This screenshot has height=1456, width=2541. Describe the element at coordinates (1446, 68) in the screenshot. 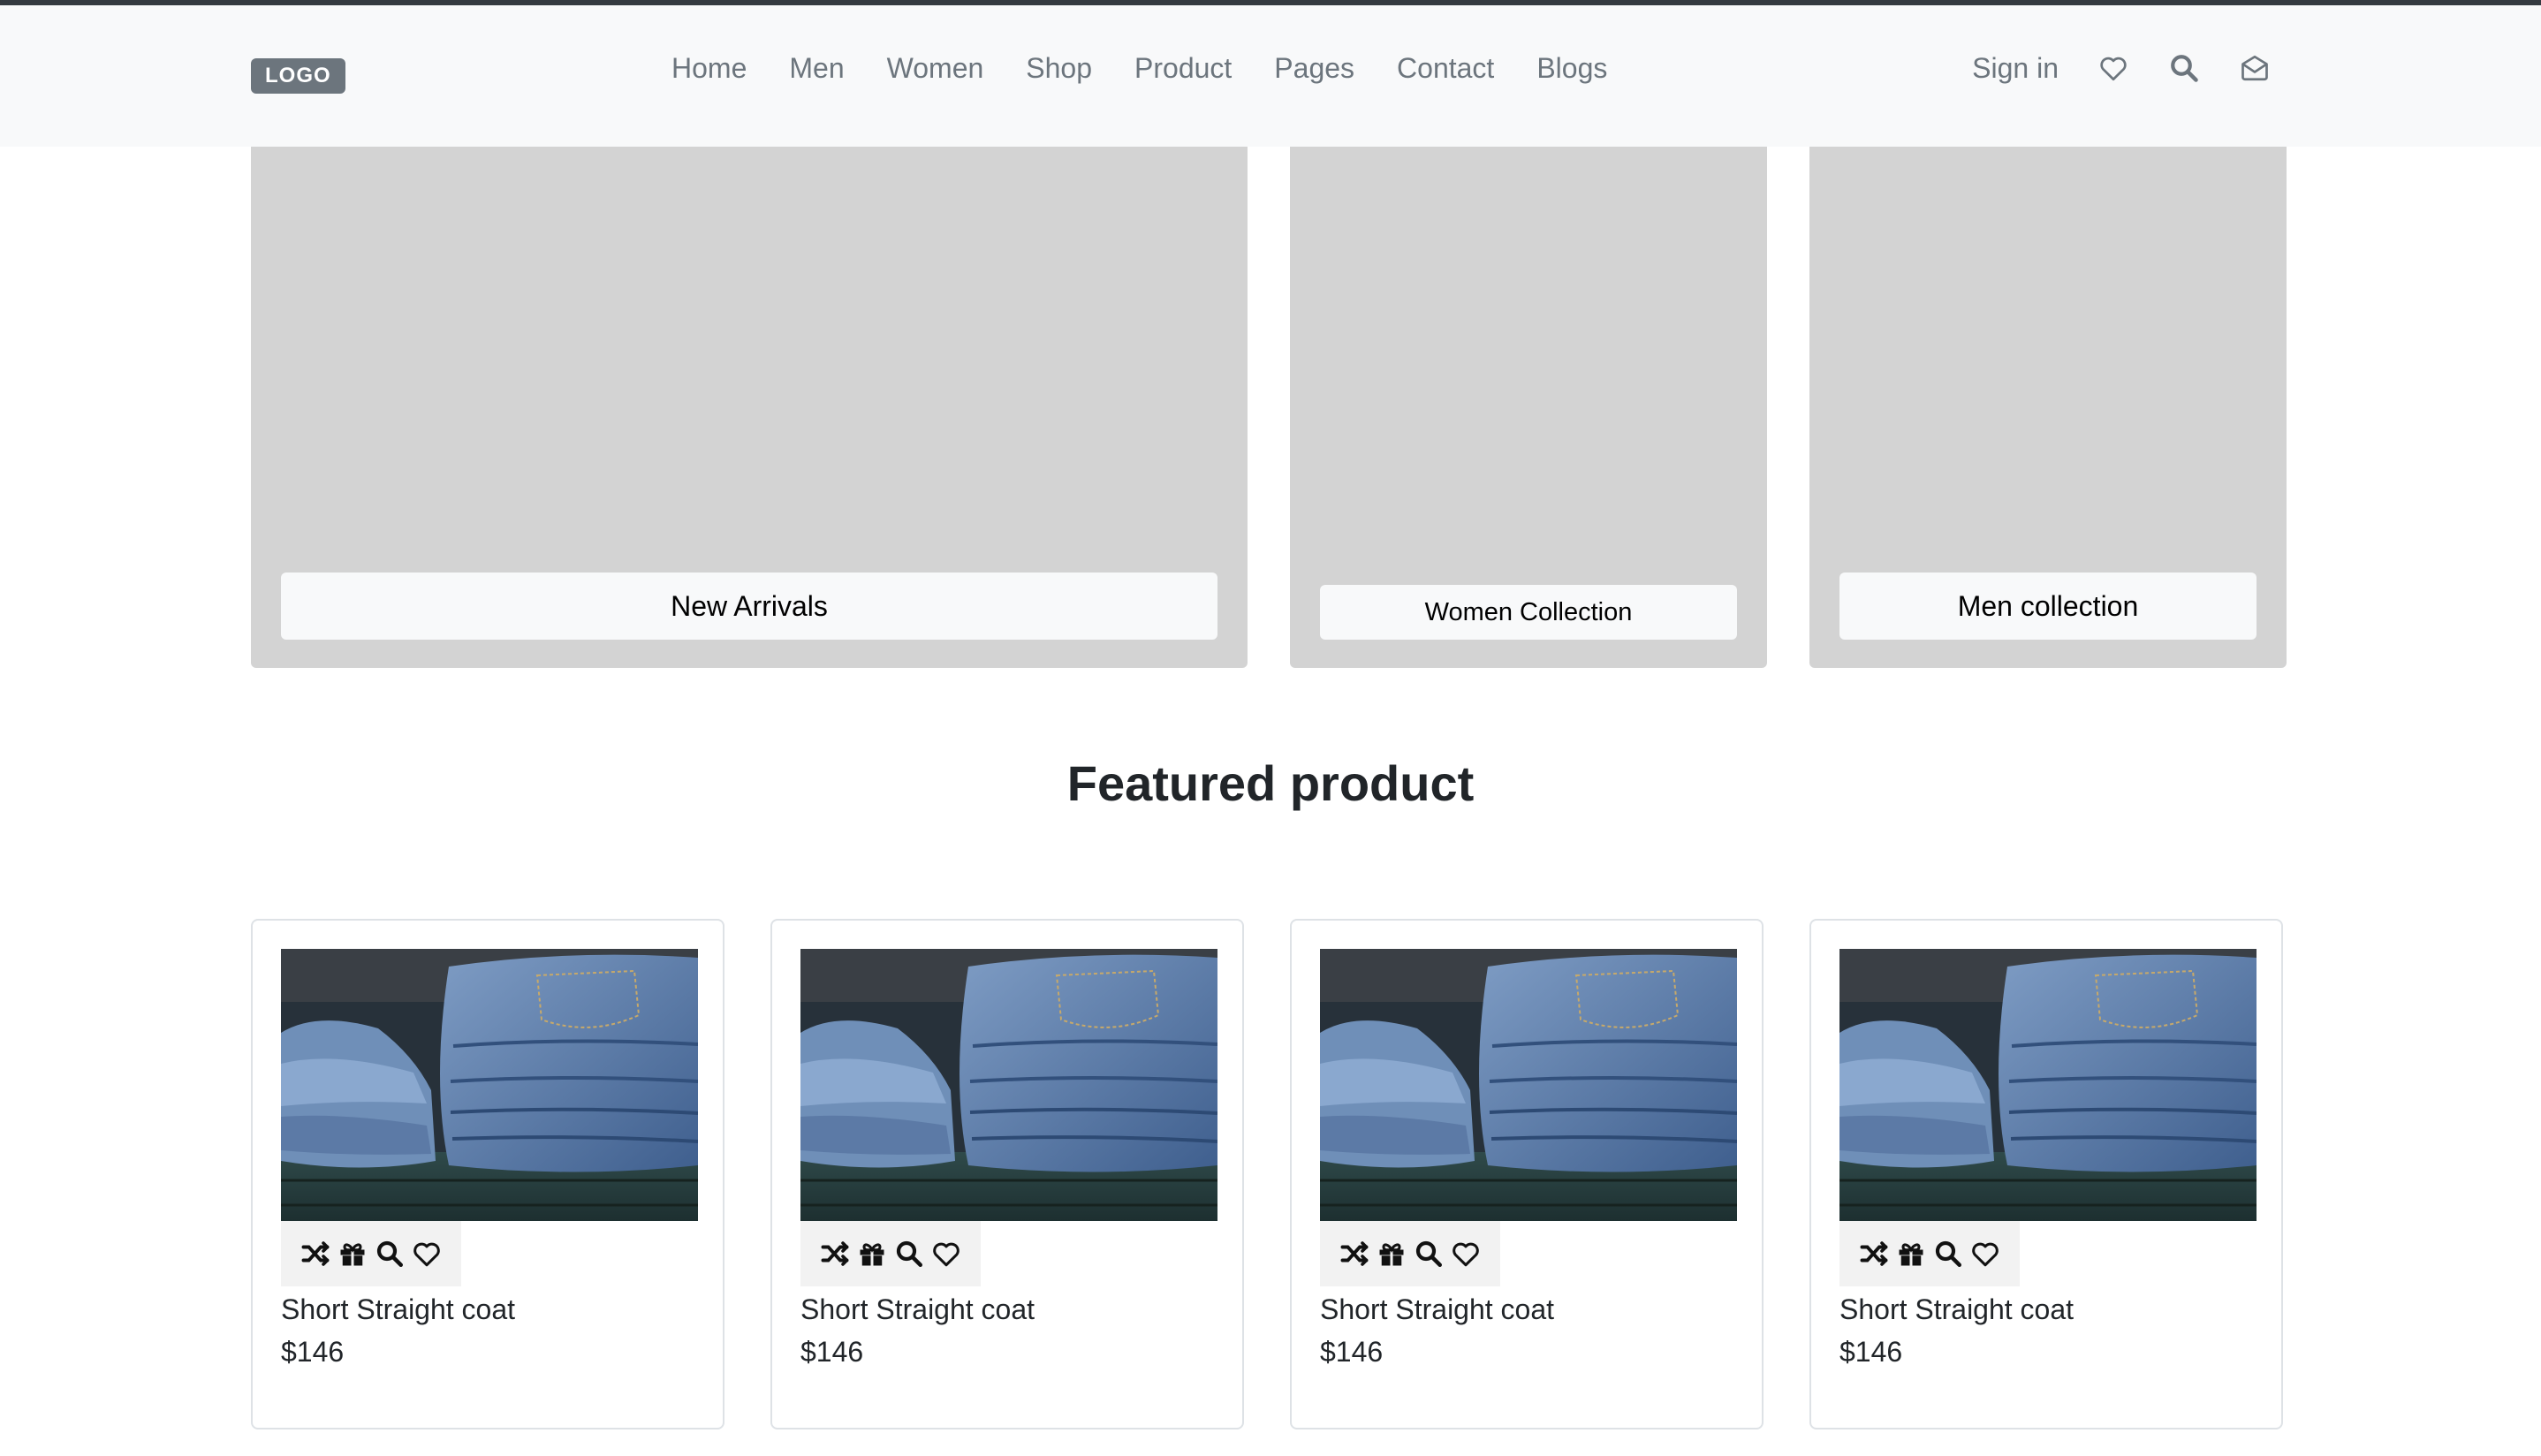

I see `nav-link-contact: Contact` at that location.